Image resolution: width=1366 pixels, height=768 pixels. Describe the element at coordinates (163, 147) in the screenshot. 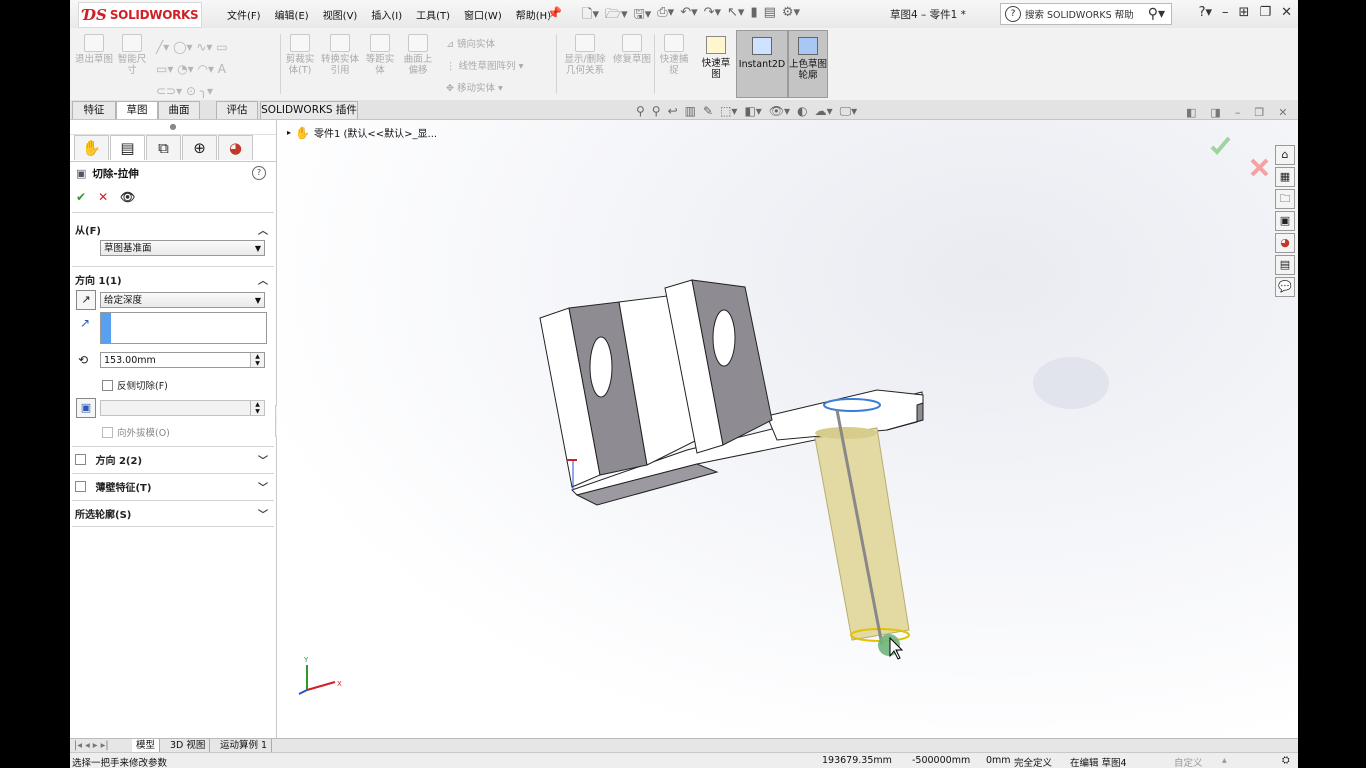

I see `configuration-manager-tab-icon: ⧉` at that location.